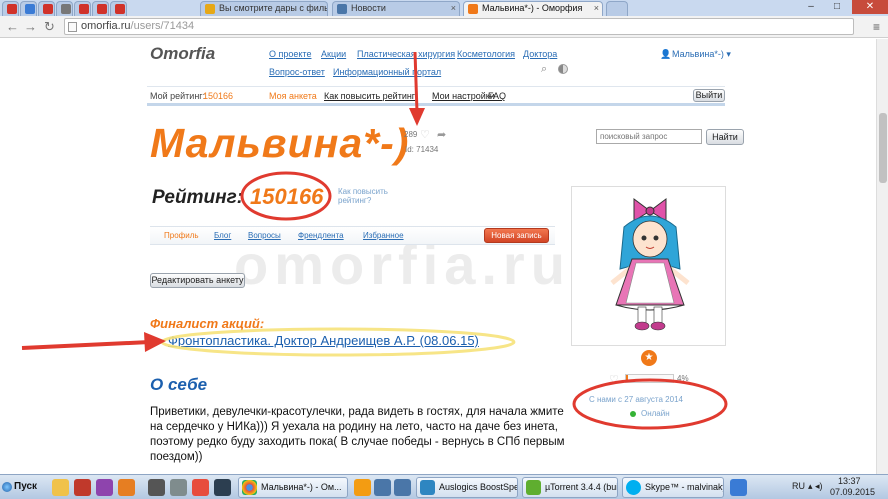 The image size is (888, 499). What do you see at coordinates (815, 486) in the screenshot?
I see `tray-icons: ▴ ◂)` at bounding box center [815, 486].